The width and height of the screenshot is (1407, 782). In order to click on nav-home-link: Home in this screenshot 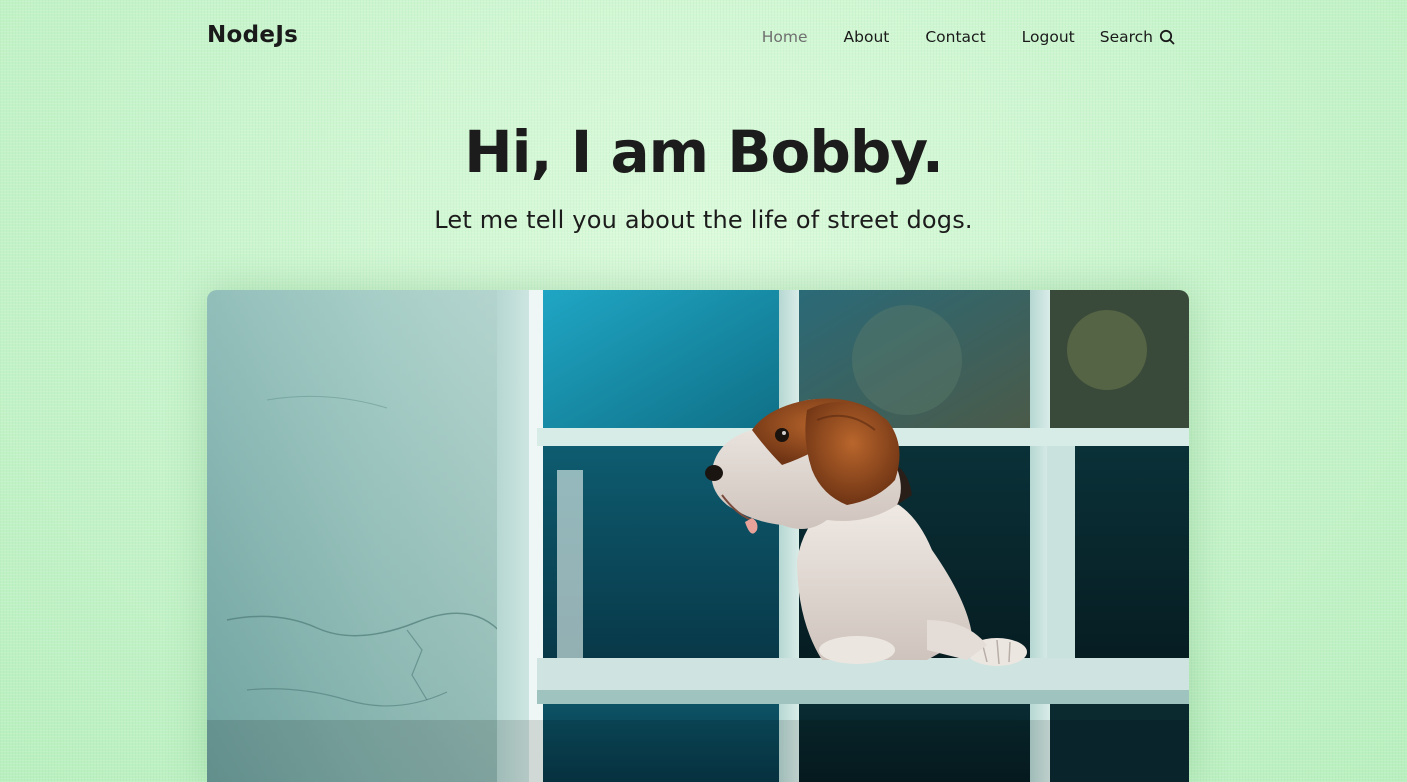, I will do `click(785, 37)`.